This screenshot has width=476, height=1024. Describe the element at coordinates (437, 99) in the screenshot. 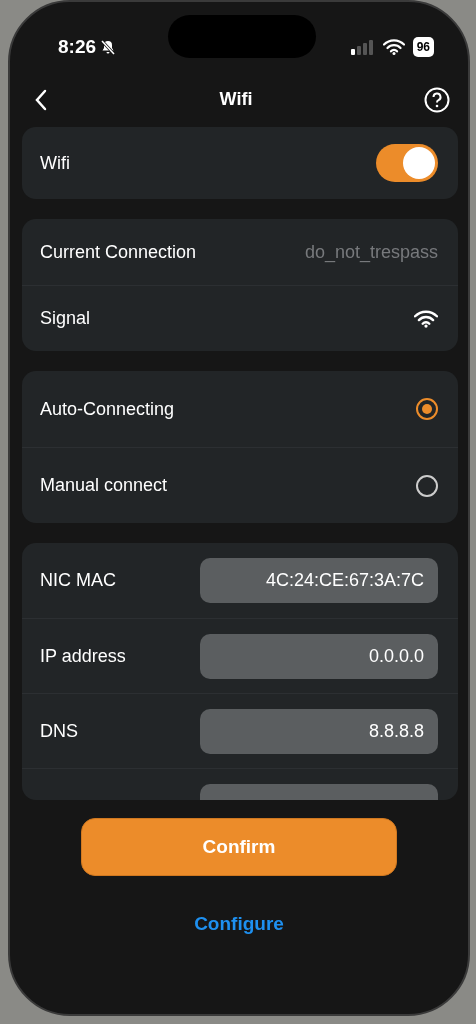

I see `help-icon` at that location.